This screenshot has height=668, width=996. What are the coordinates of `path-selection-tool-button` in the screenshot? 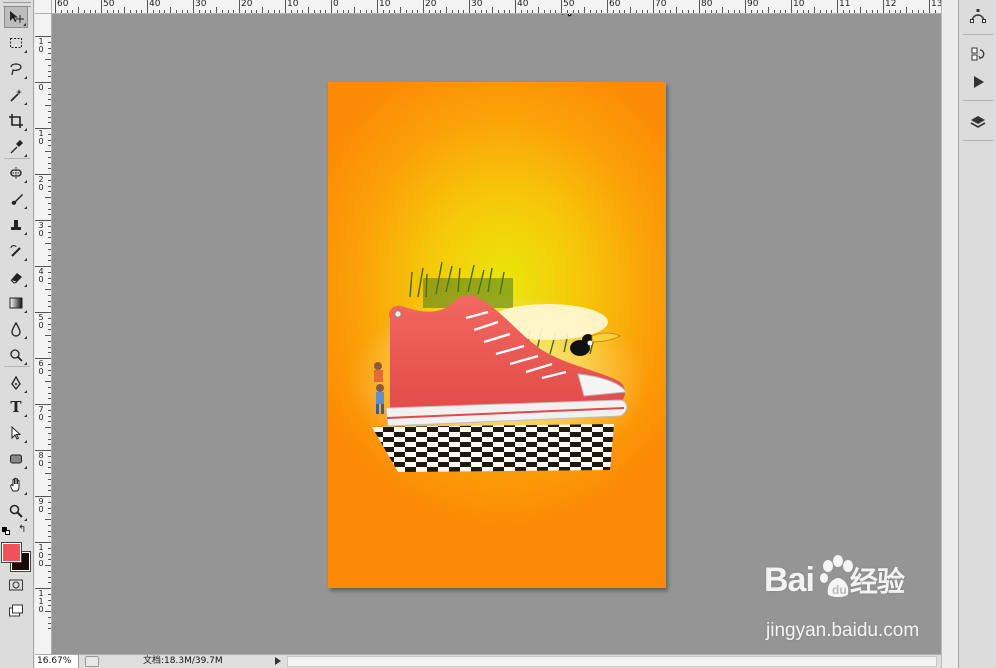 It's located at (16, 433).